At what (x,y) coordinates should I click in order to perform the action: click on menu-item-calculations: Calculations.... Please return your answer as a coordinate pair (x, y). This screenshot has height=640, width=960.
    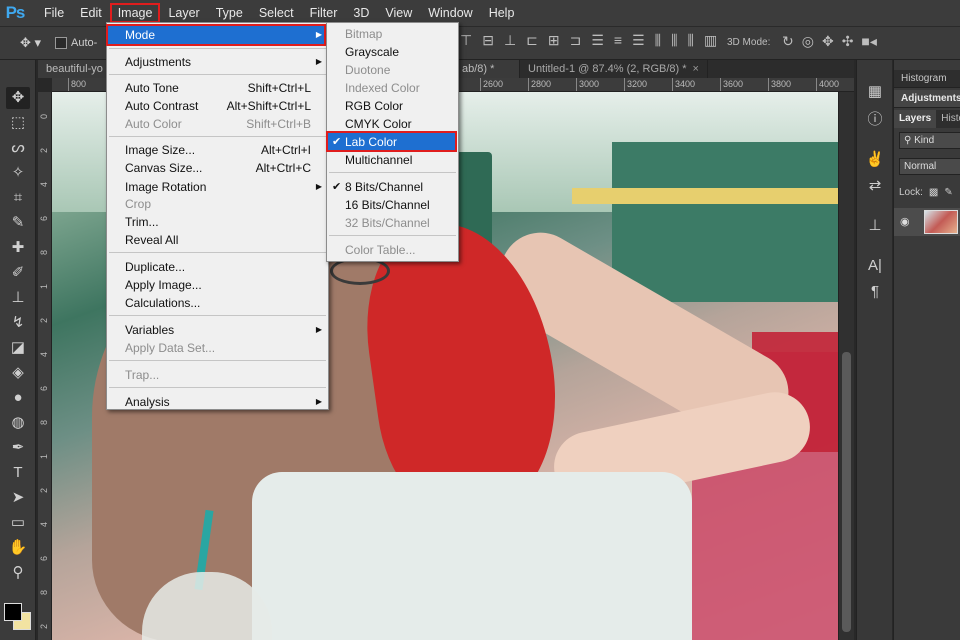
    Looking at the image, I should click on (217, 303).